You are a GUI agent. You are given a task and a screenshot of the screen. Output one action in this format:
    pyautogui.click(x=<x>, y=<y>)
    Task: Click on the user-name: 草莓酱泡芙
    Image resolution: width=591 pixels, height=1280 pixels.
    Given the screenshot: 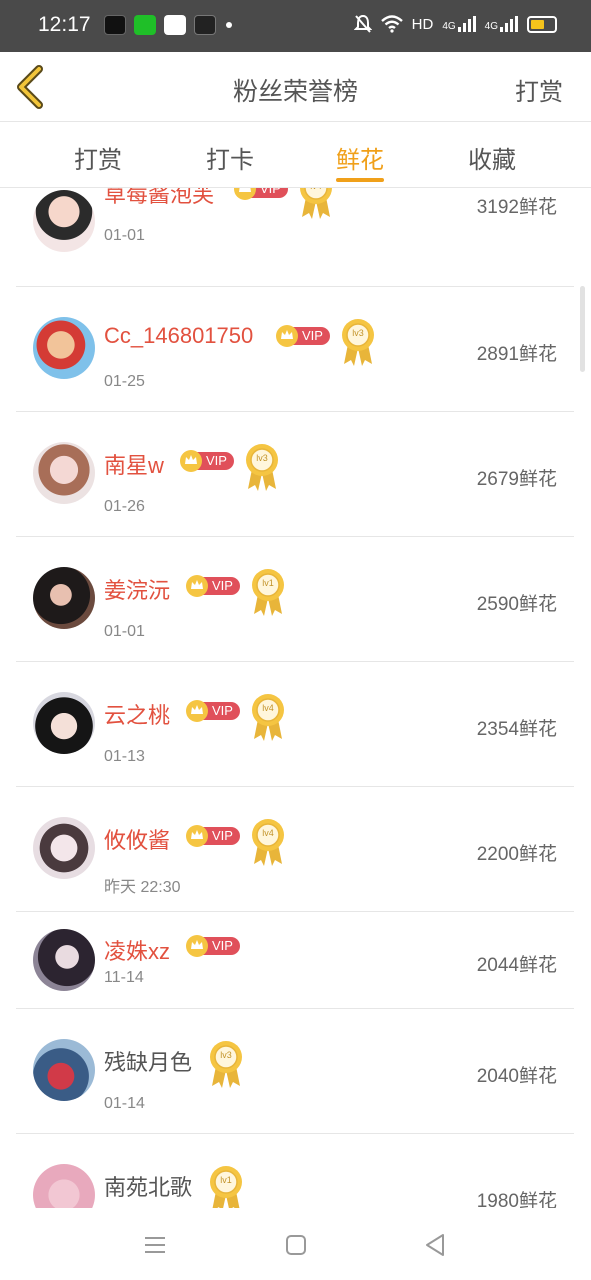 What is the action you would take?
    pyautogui.click(x=159, y=197)
    